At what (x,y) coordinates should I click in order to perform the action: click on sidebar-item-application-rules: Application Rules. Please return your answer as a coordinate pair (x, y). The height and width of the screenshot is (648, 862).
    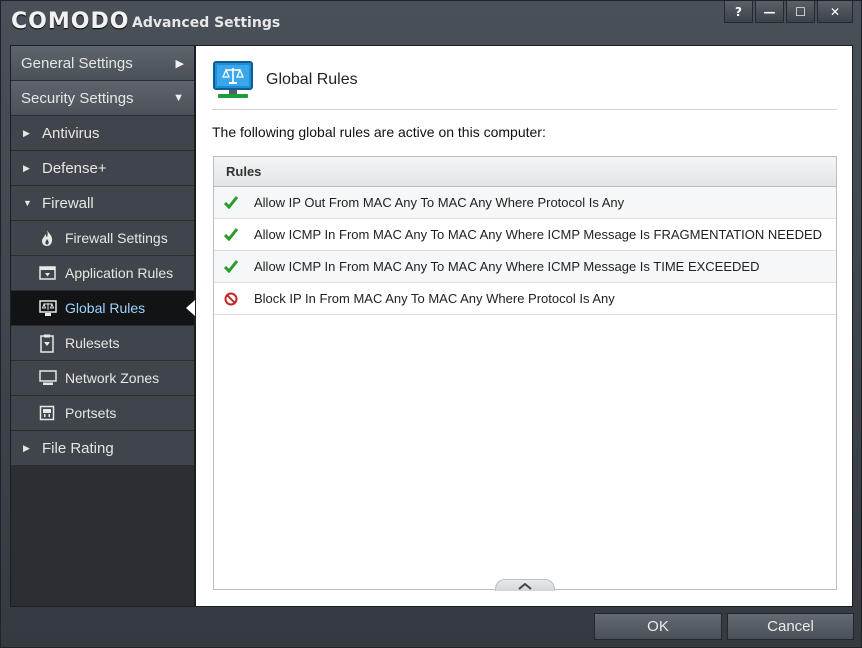
    Looking at the image, I should click on (102, 273).